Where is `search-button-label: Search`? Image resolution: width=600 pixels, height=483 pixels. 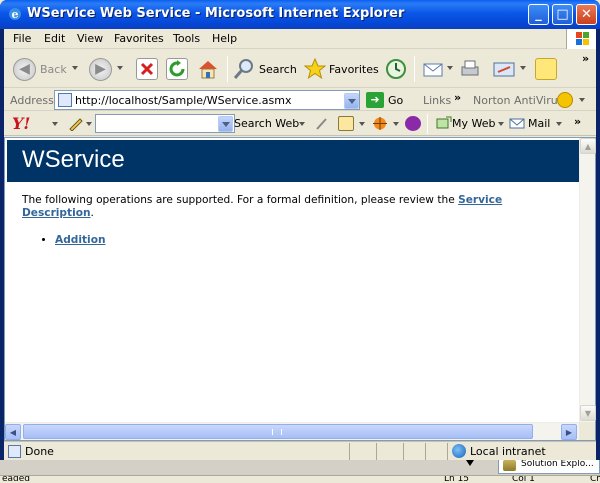 search-button-label: Search is located at coordinates (278, 69).